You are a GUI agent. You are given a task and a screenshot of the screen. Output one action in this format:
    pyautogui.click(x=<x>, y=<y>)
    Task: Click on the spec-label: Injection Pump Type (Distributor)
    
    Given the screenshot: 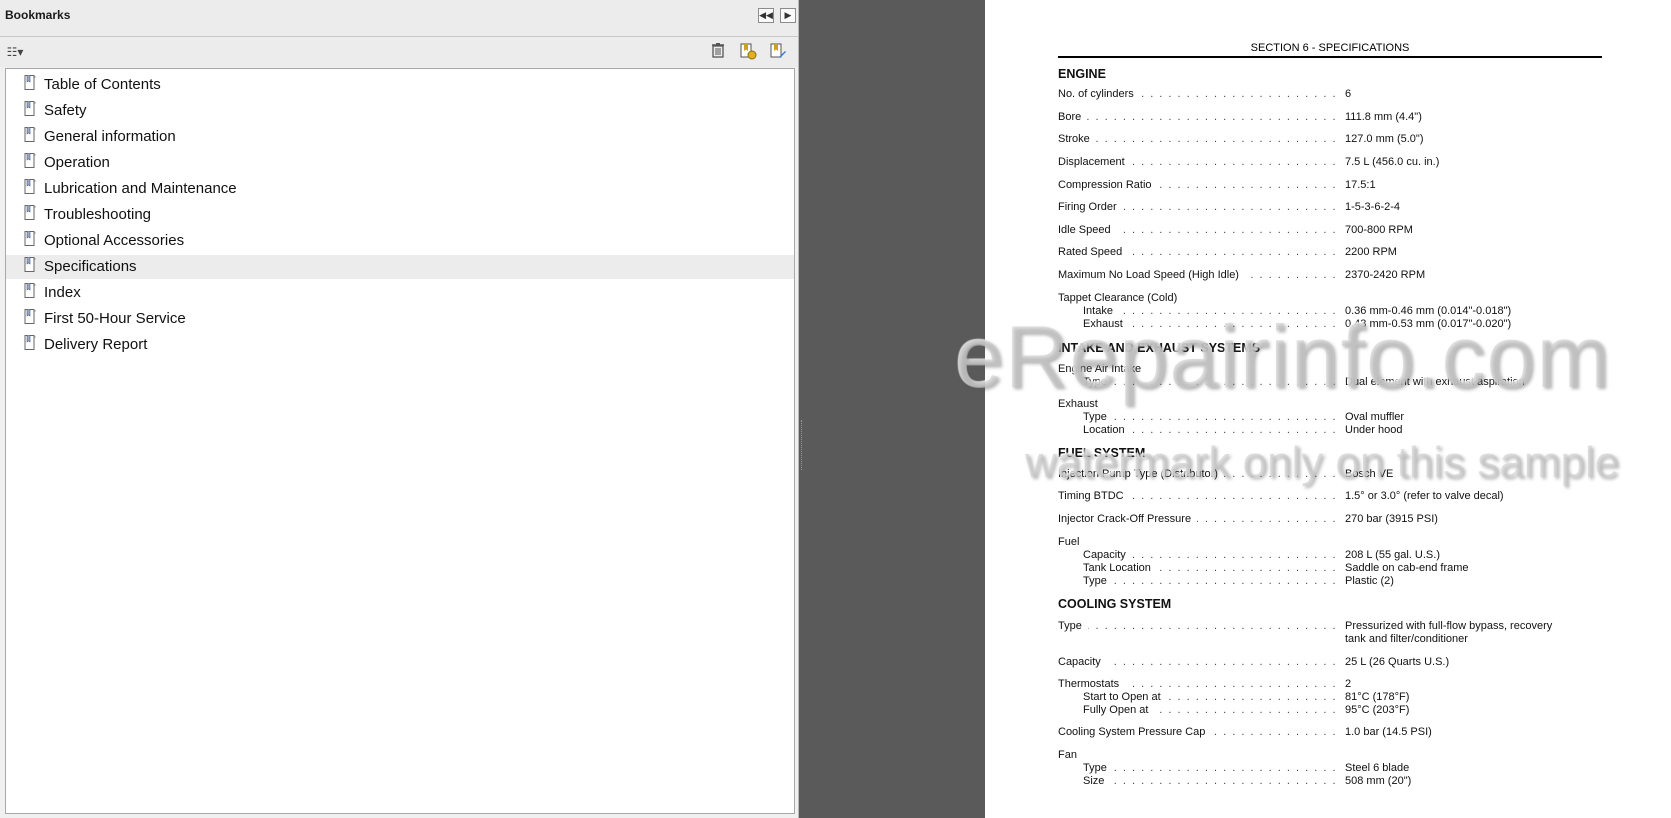 What is the action you would take?
    pyautogui.click(x=1138, y=474)
    